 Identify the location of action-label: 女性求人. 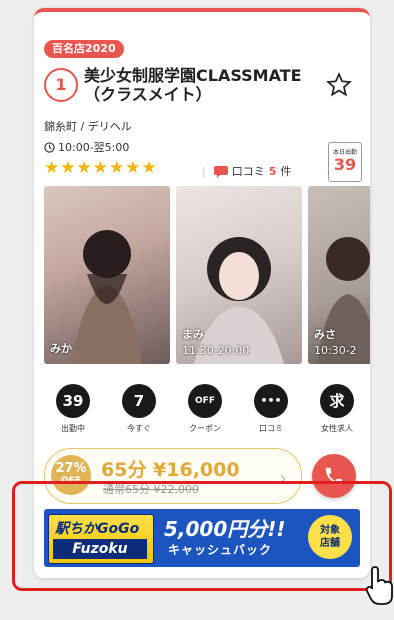
(337, 428).